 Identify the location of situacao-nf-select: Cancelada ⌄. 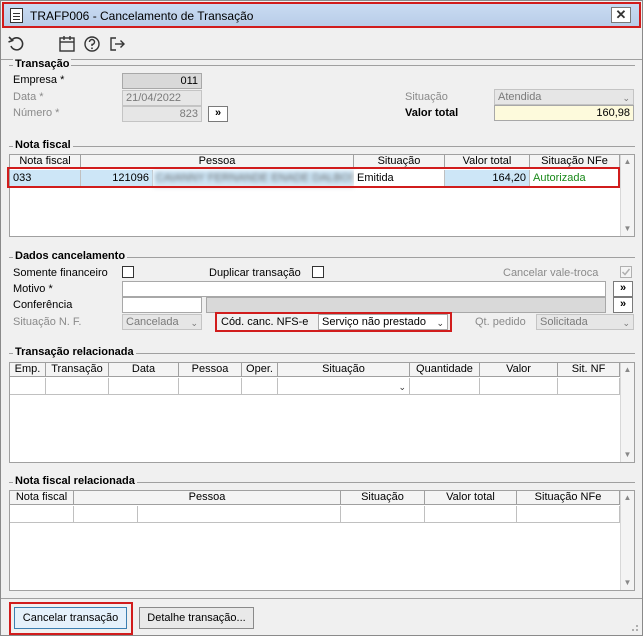
(162, 322).